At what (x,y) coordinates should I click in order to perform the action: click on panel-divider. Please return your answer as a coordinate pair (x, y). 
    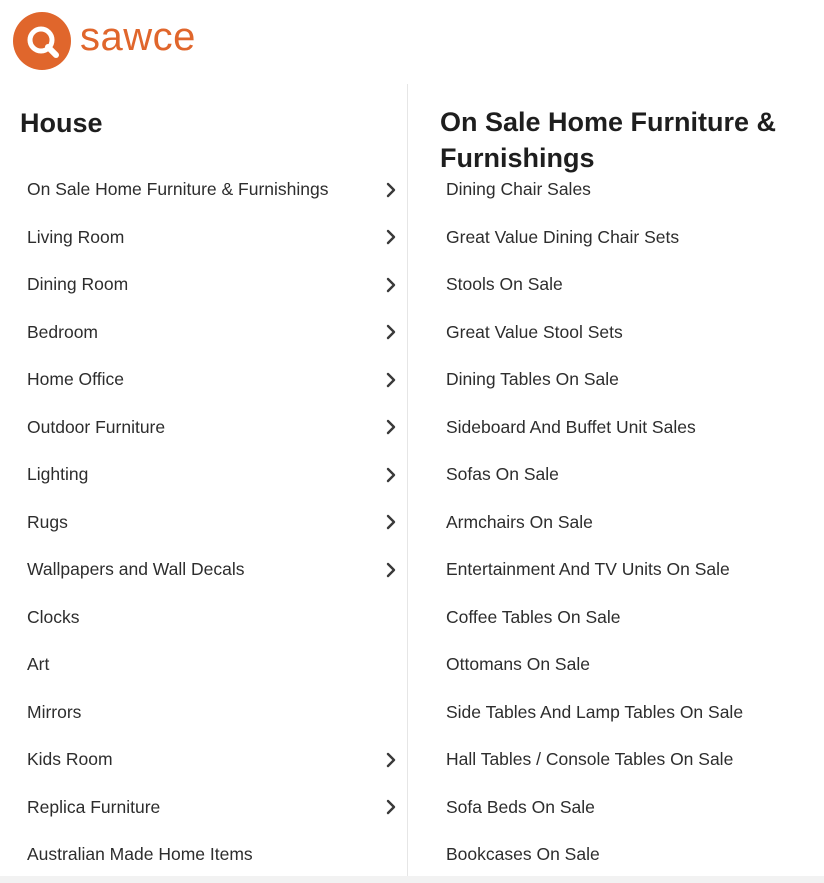
    Looking at the image, I should click on (407, 480).